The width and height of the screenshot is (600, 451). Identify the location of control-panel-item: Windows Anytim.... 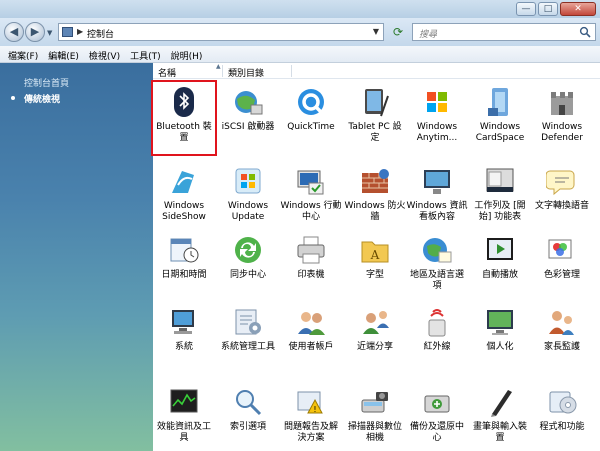
(437, 118).